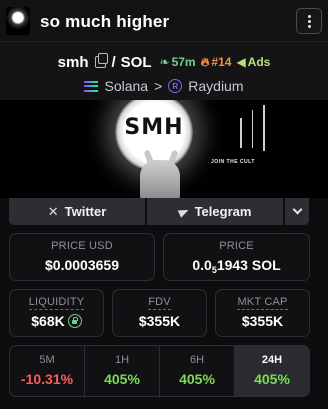  I want to click on liquidity-value-row: $68K, so click(56, 321).